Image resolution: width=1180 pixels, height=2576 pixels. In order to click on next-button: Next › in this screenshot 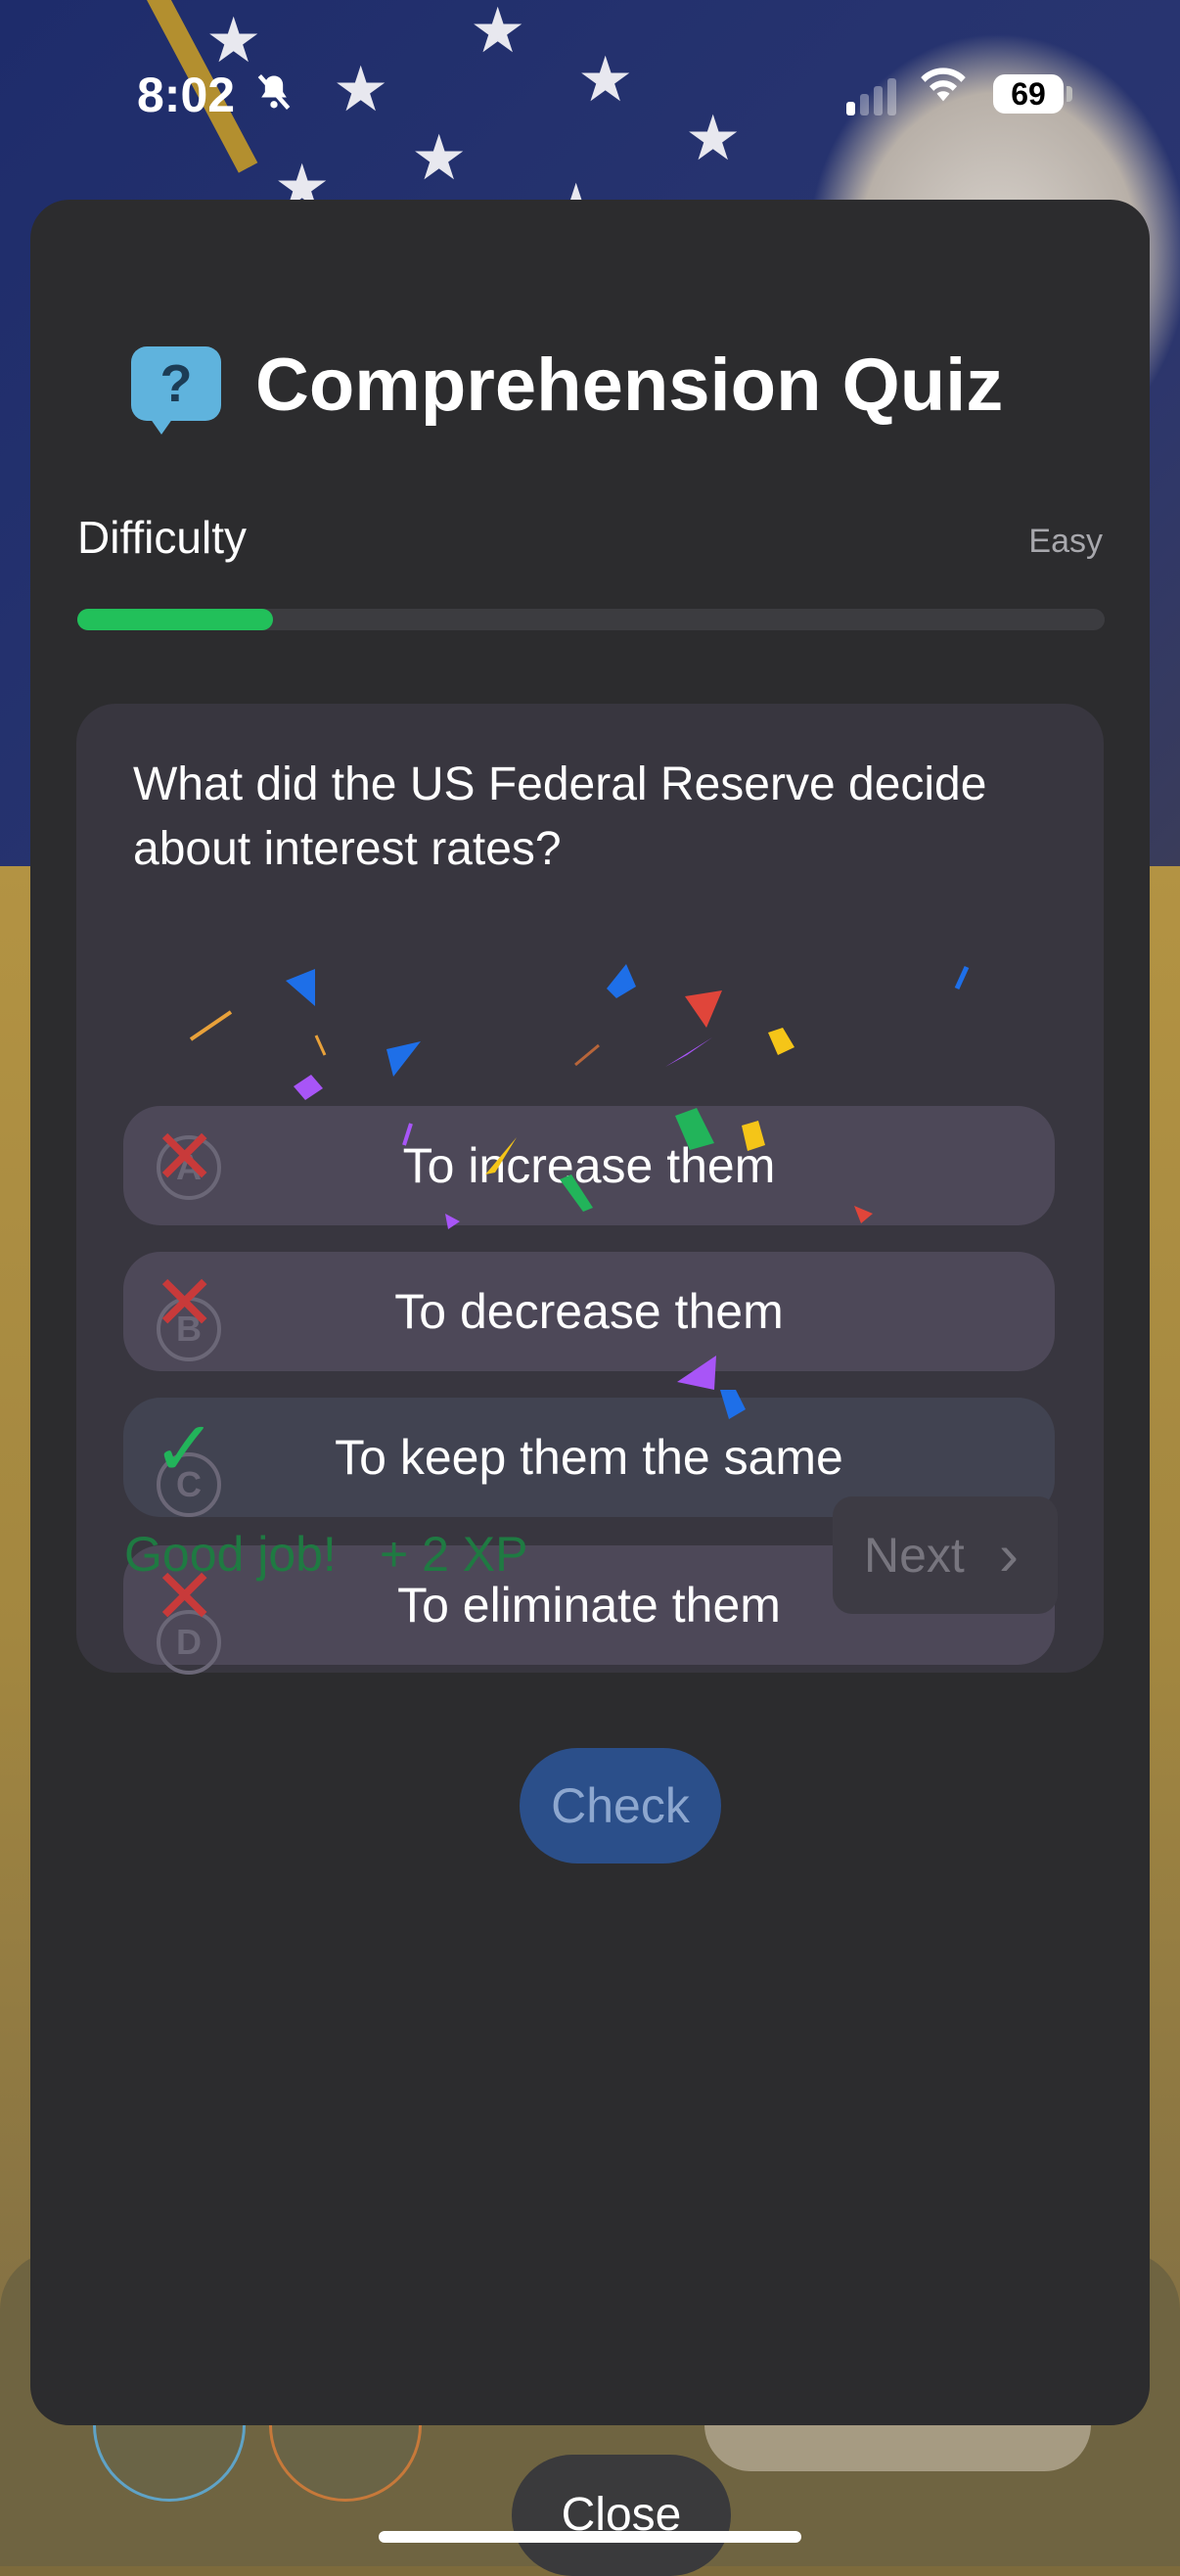, I will do `click(945, 1555)`.